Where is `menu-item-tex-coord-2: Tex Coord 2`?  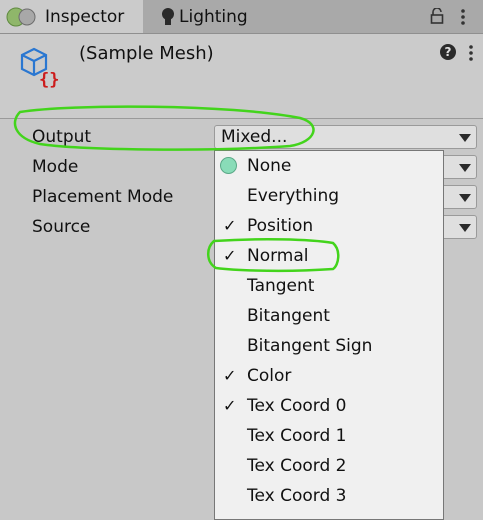
menu-item-tex-coord-2: Tex Coord 2 is located at coordinates (329, 466).